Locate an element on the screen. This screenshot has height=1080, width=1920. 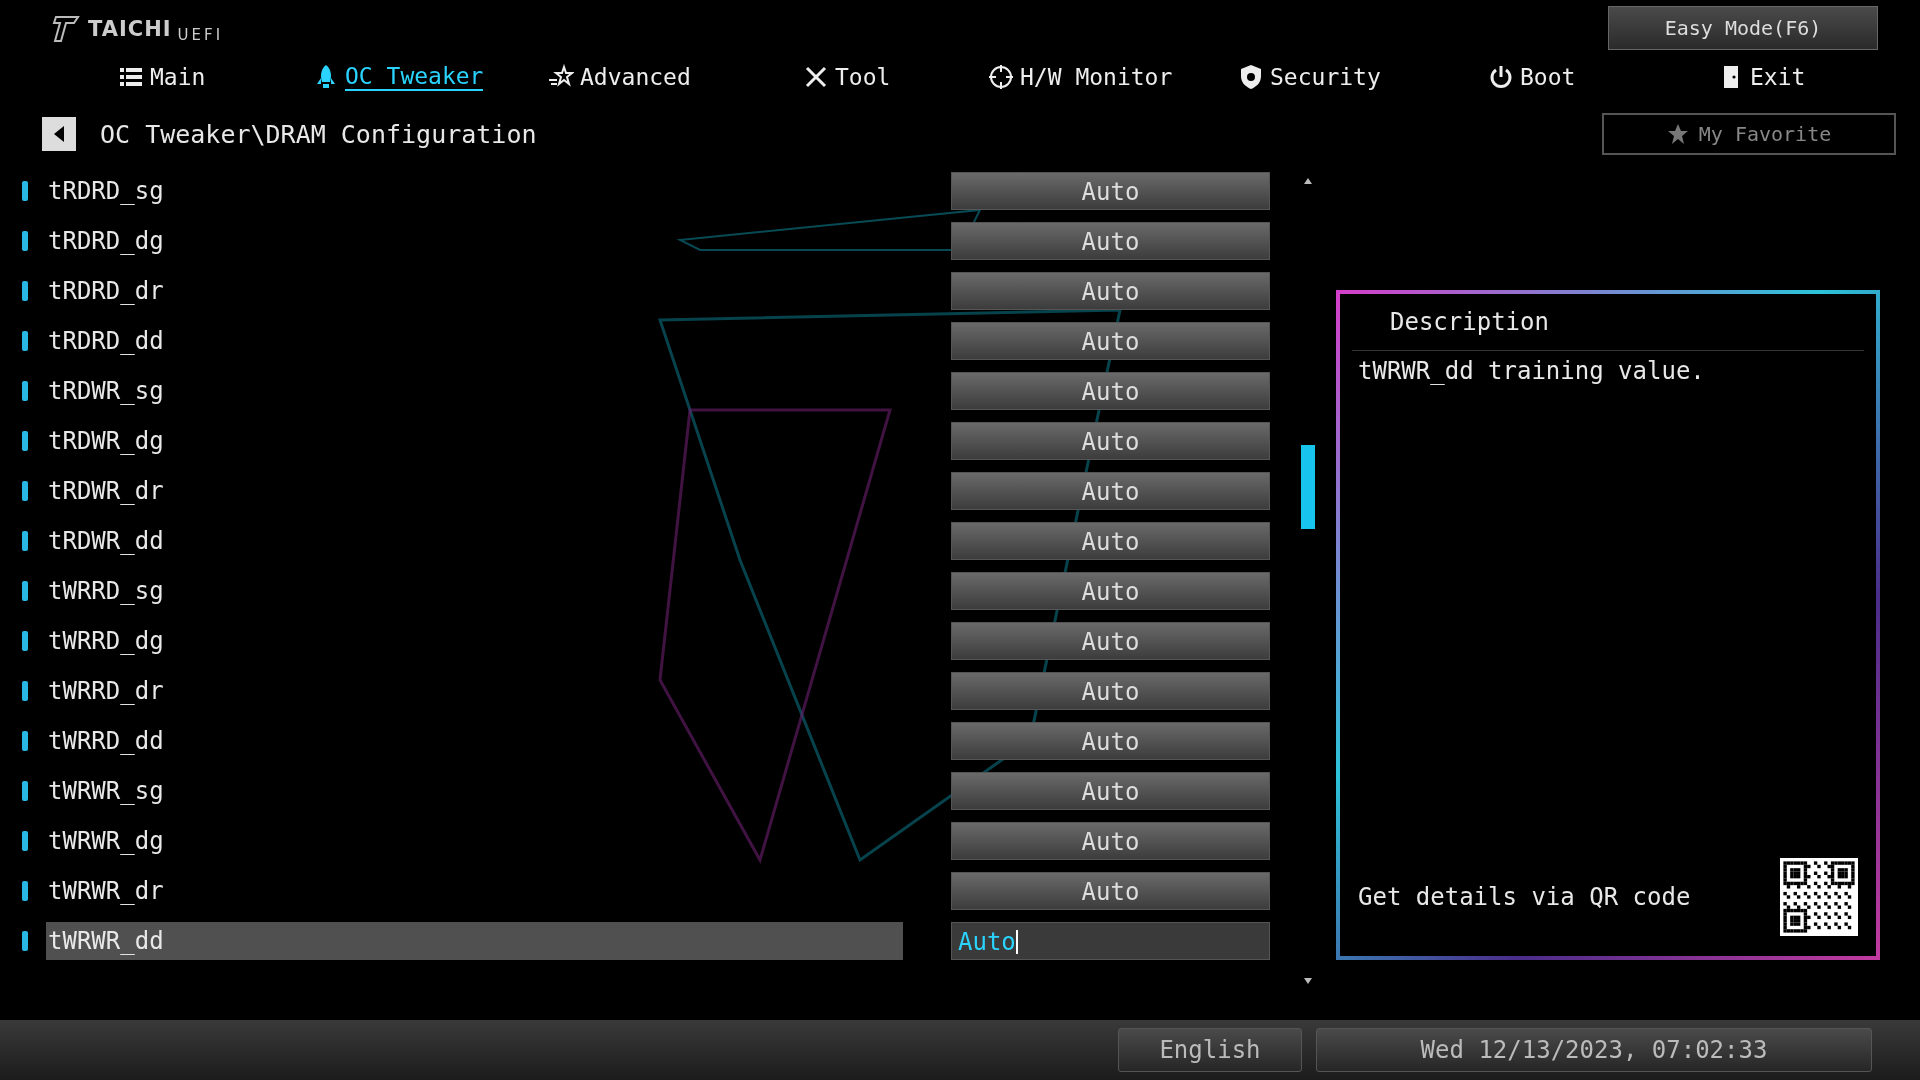
nav-tab: Main is located at coordinates (215, 77).